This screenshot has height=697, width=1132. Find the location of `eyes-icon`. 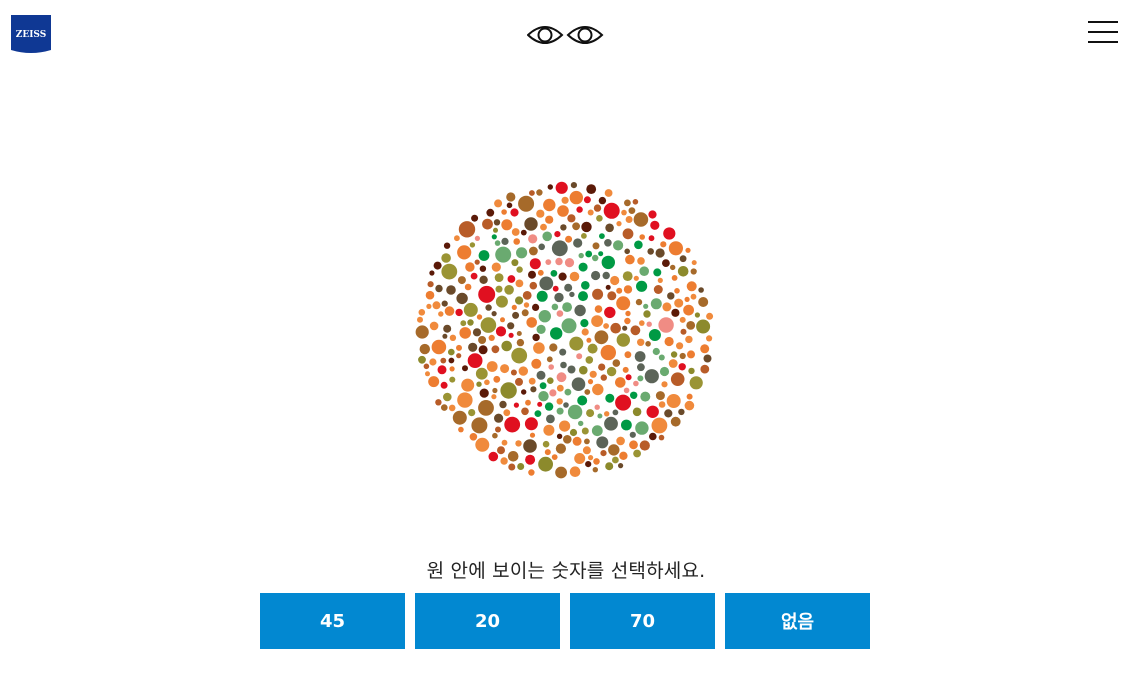

eyes-icon is located at coordinates (565, 35).